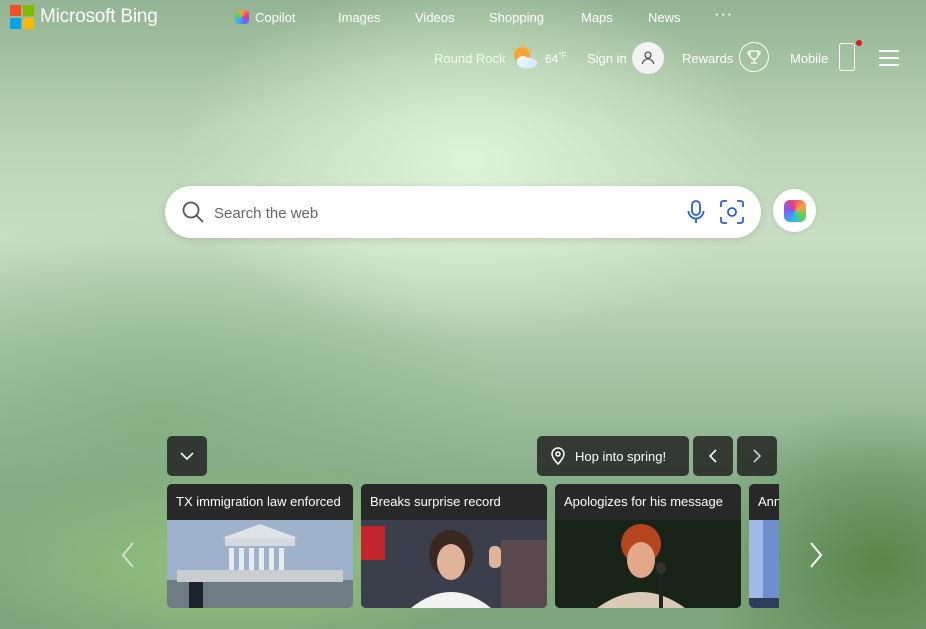 Image resolution: width=926 pixels, height=629 pixels. I want to click on next-image-button, so click(757, 456).